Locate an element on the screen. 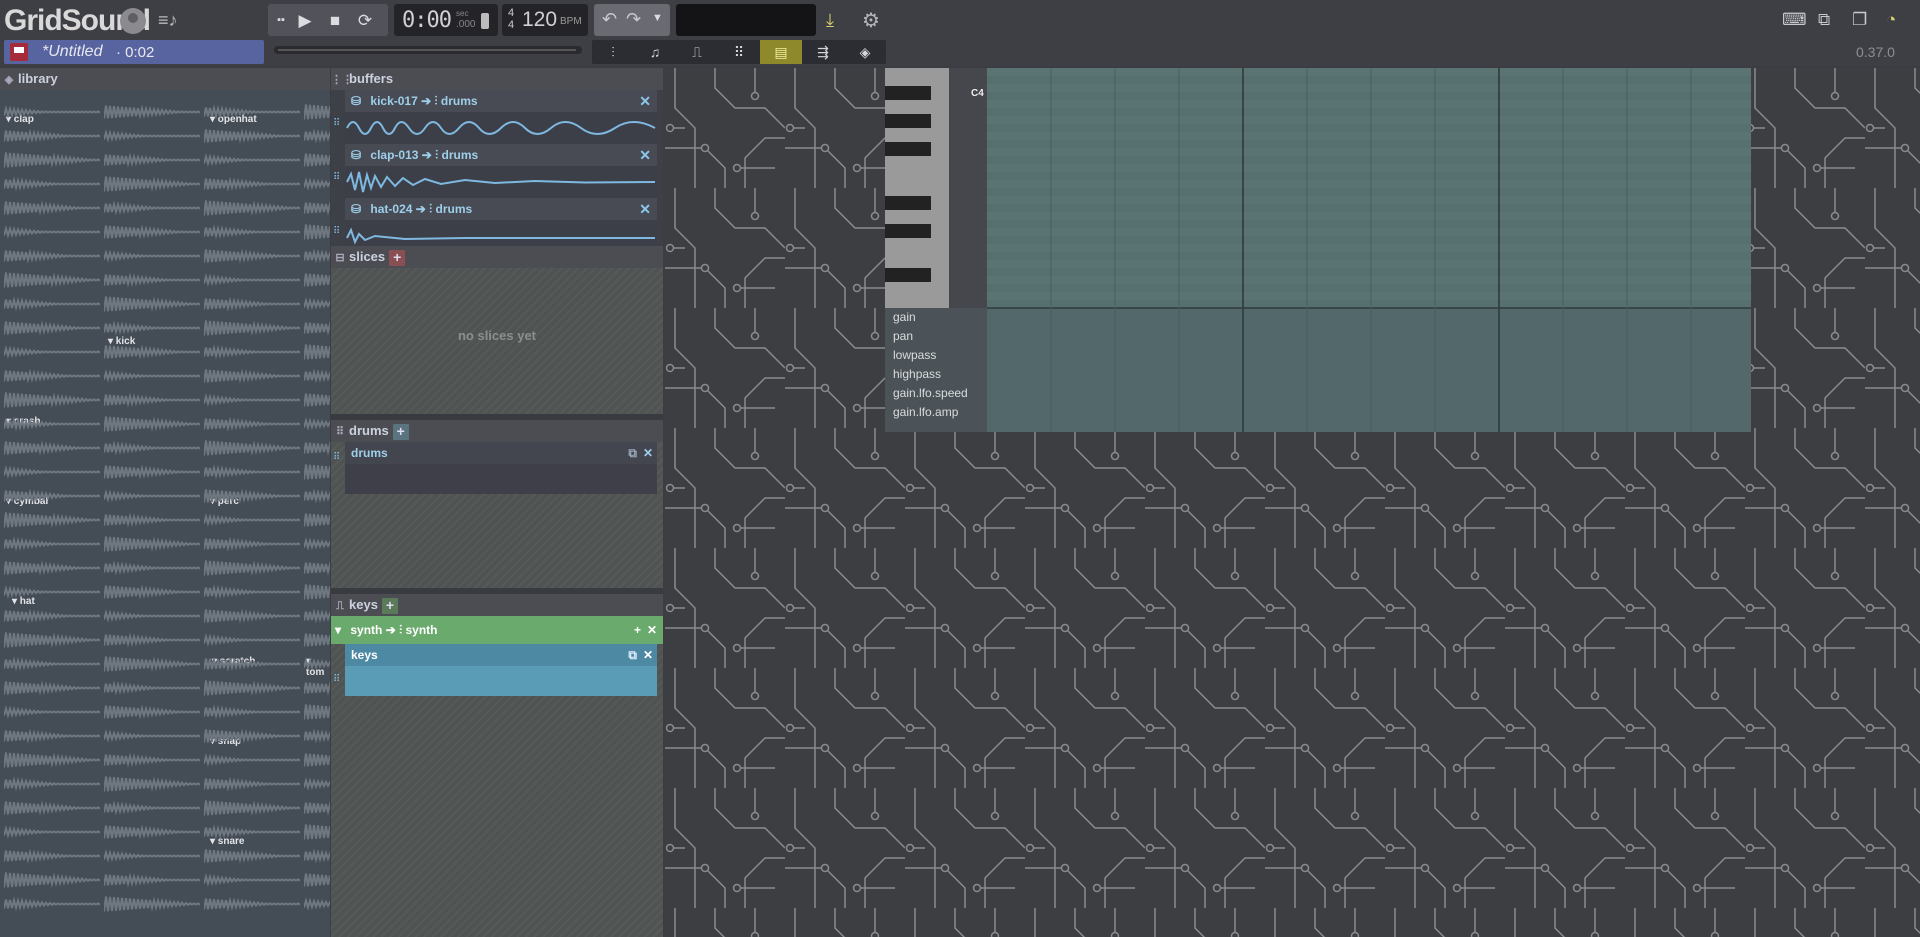 This screenshot has height=937, width=1920. automation-item: gain.lfo.amp is located at coordinates (936, 412).